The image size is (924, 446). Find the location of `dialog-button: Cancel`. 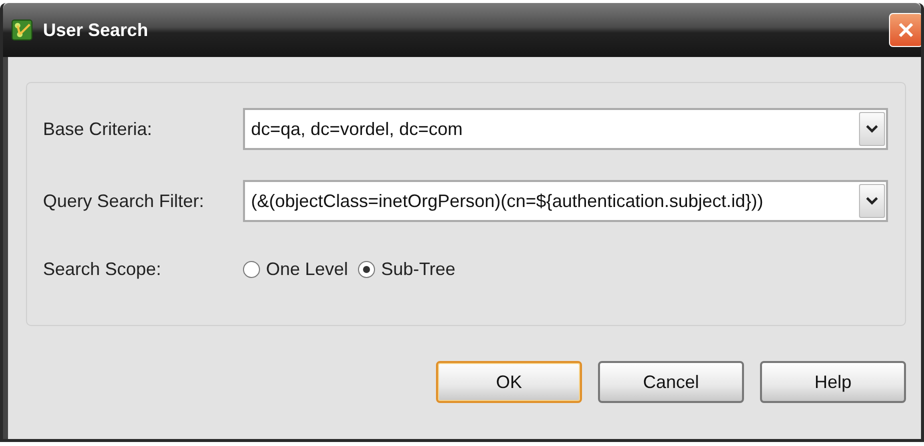

dialog-button: Cancel is located at coordinates (671, 382).